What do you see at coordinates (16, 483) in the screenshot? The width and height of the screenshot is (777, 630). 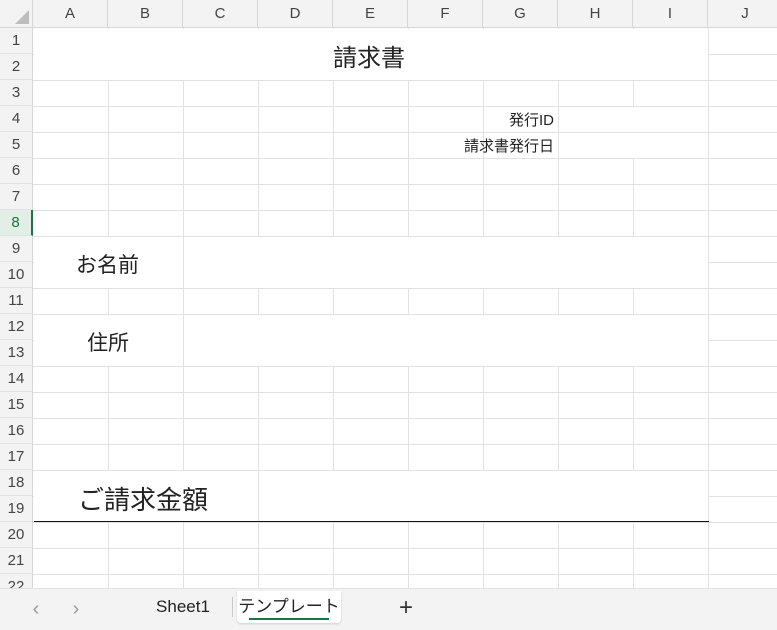 I see `row-header-18: 18` at bounding box center [16, 483].